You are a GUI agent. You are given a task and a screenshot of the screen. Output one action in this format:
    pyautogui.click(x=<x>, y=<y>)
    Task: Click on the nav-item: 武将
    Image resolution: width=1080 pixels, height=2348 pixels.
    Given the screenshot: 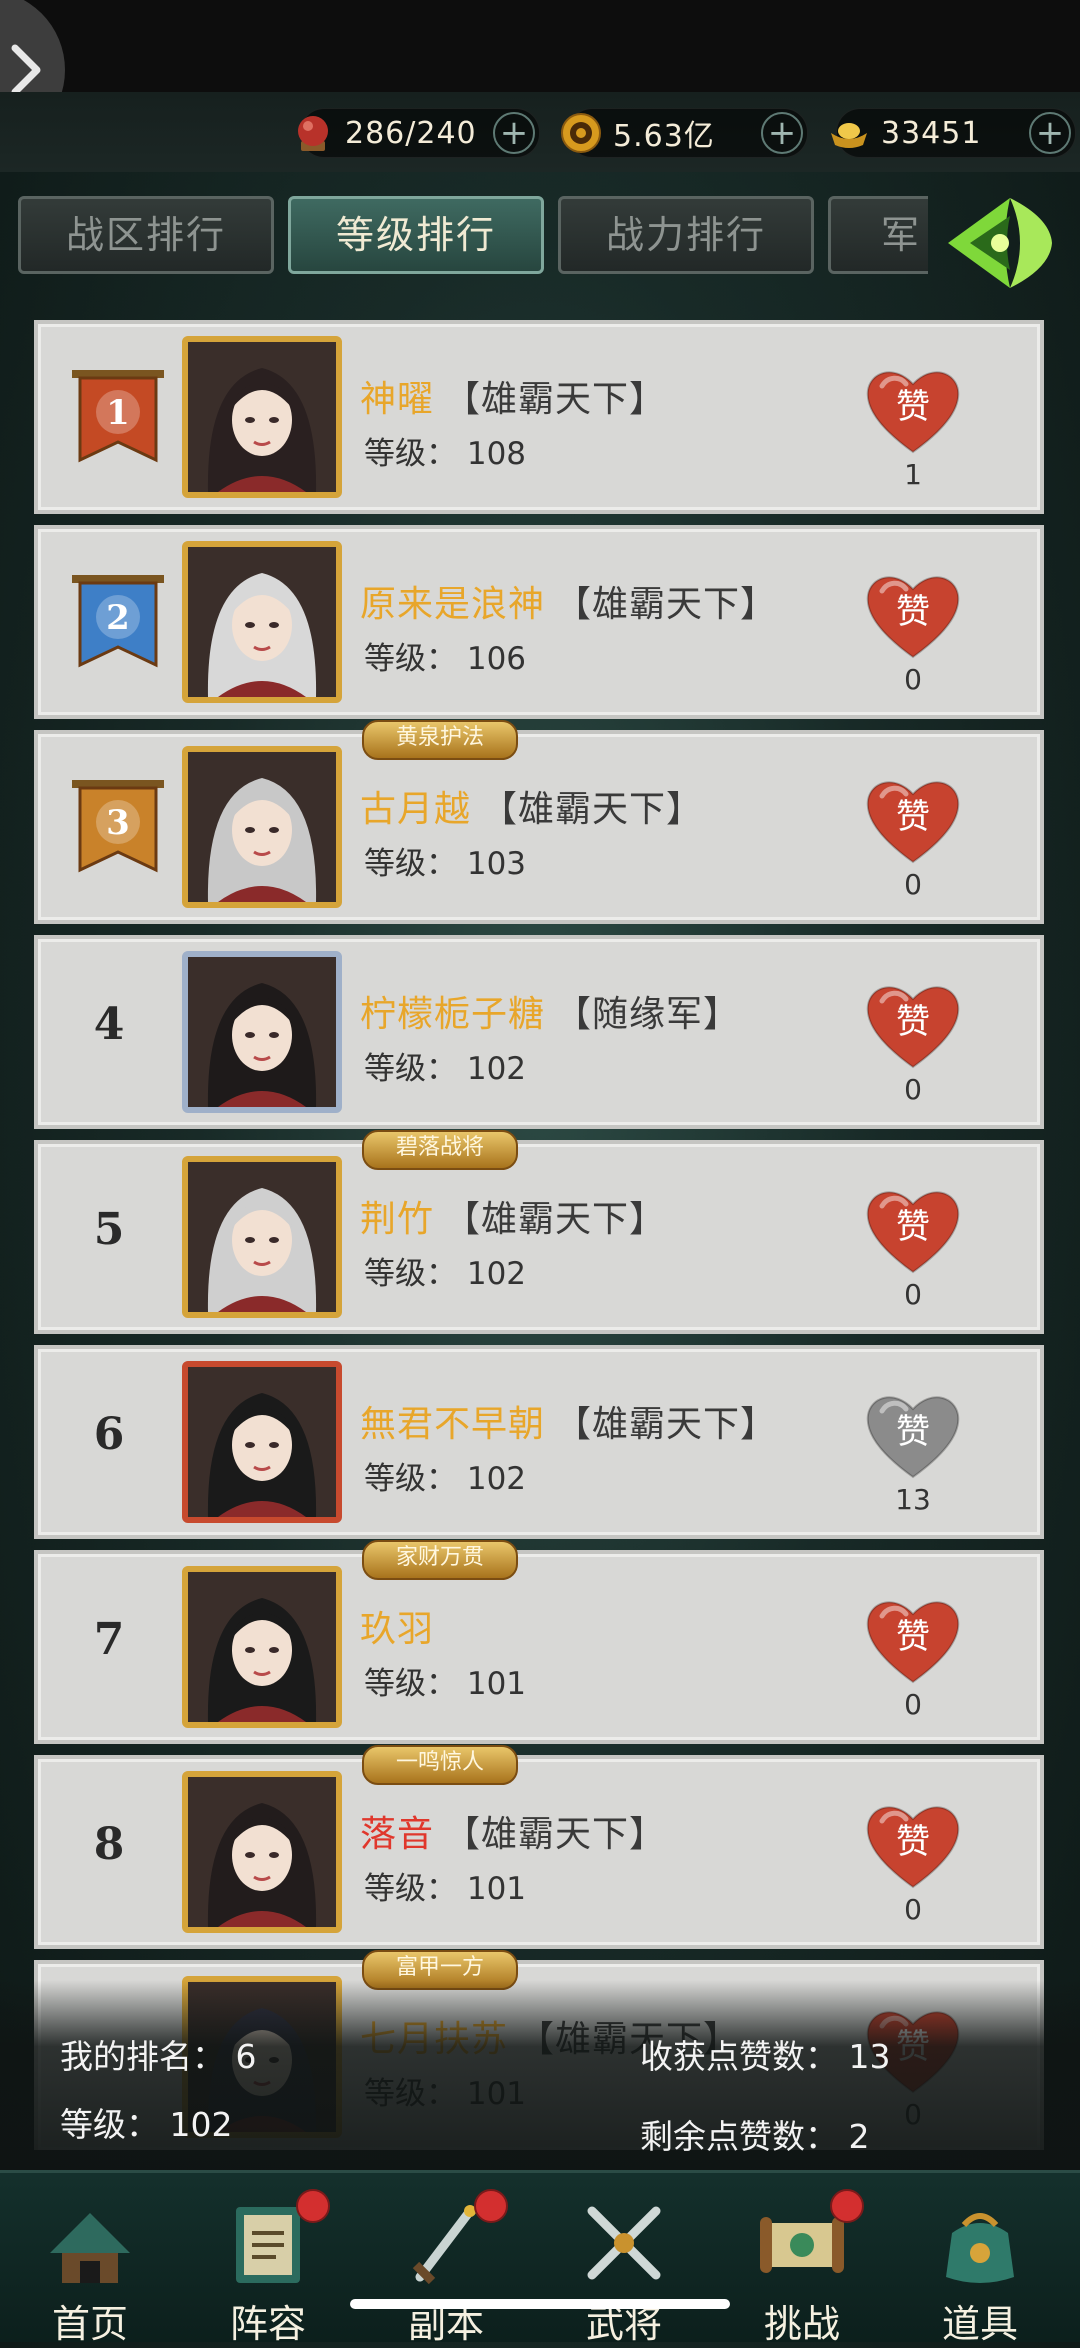 What is the action you would take?
    pyautogui.click(x=624, y=2259)
    